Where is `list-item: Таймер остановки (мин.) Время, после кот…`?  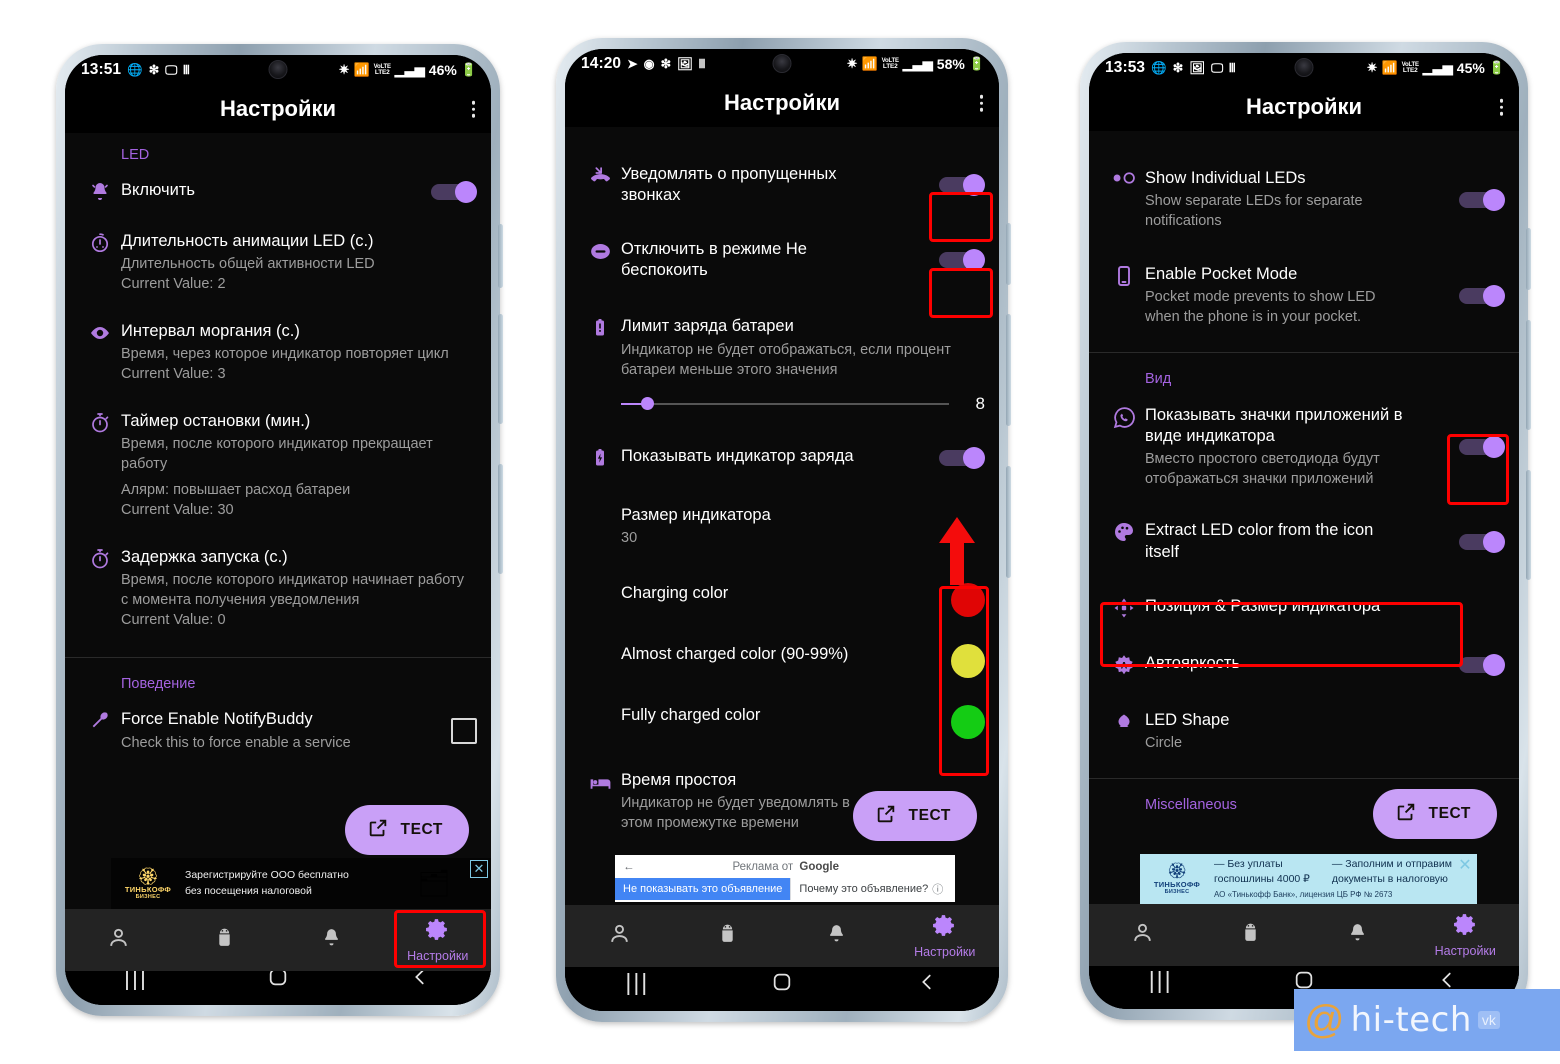 list-item: Таймер остановки (мин.) Время, после кот… is located at coordinates (278, 463).